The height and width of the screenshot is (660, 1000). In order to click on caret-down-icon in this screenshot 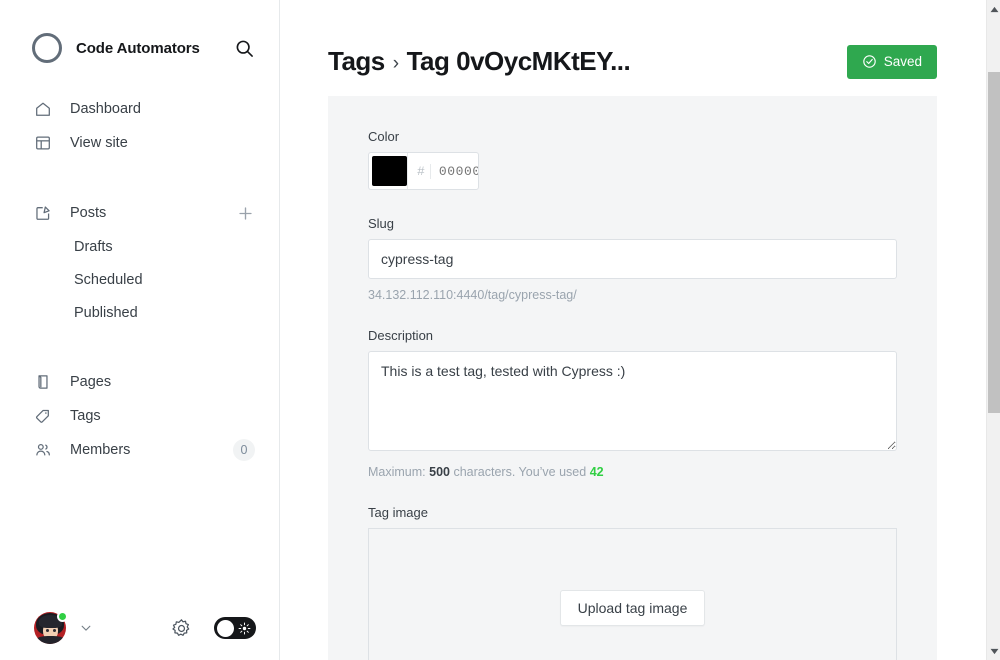, I will do `click(993, 651)`.